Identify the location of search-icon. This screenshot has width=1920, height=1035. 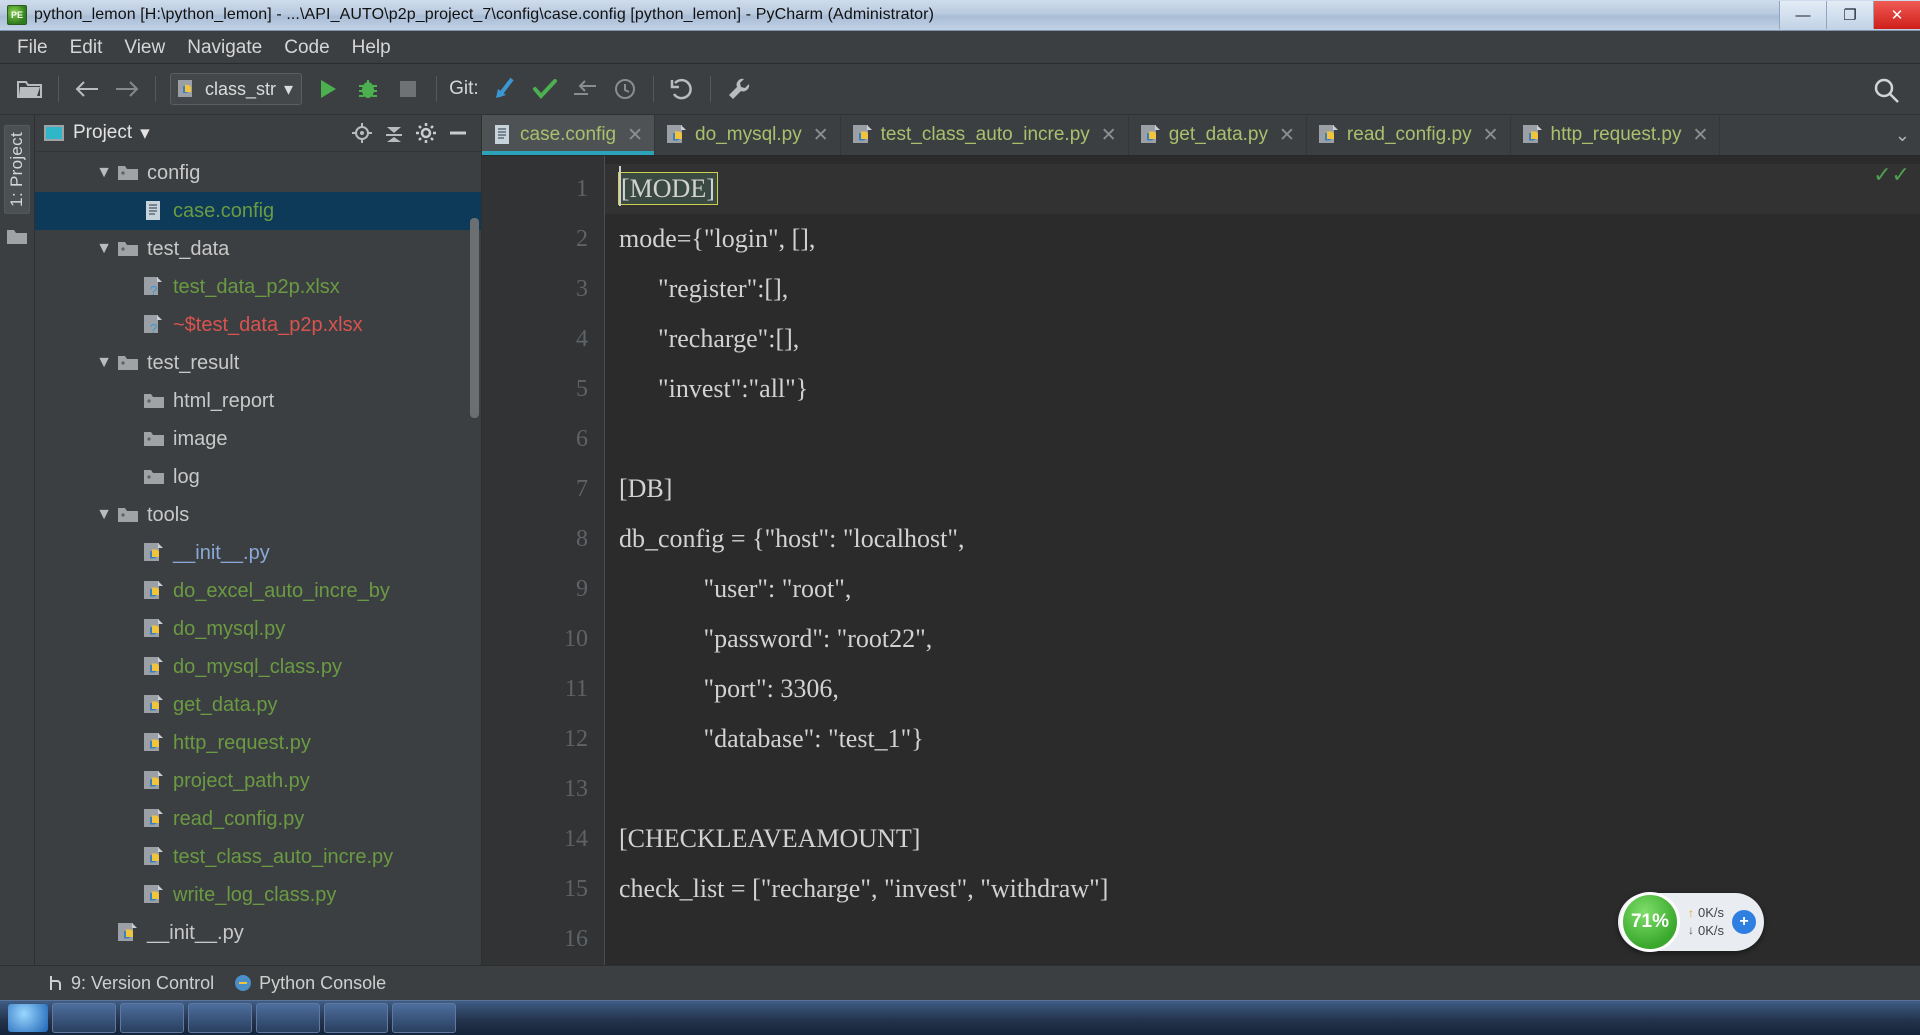
(1886, 90).